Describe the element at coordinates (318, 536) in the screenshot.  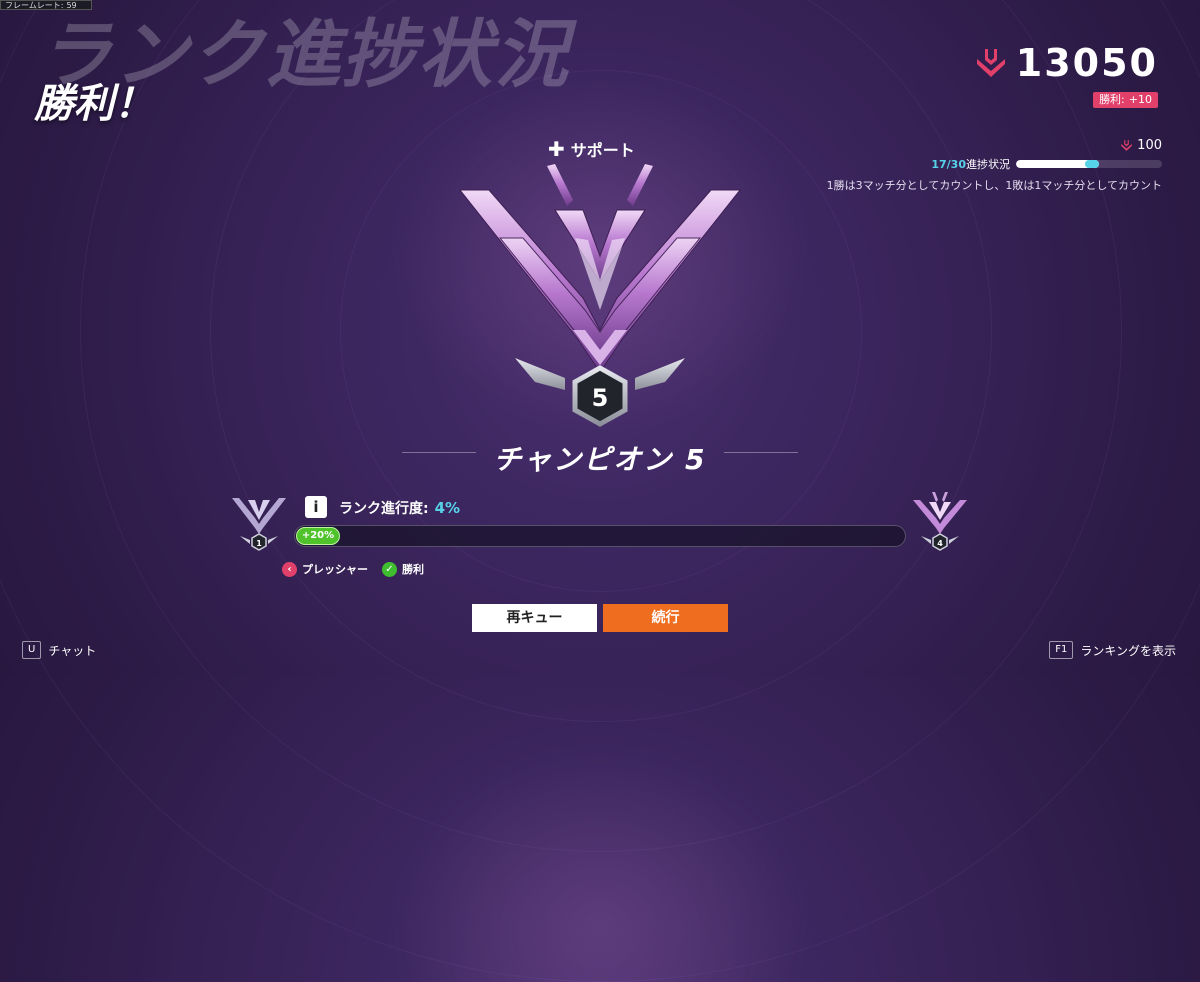
I see `rank-gain-pill: +20%` at that location.